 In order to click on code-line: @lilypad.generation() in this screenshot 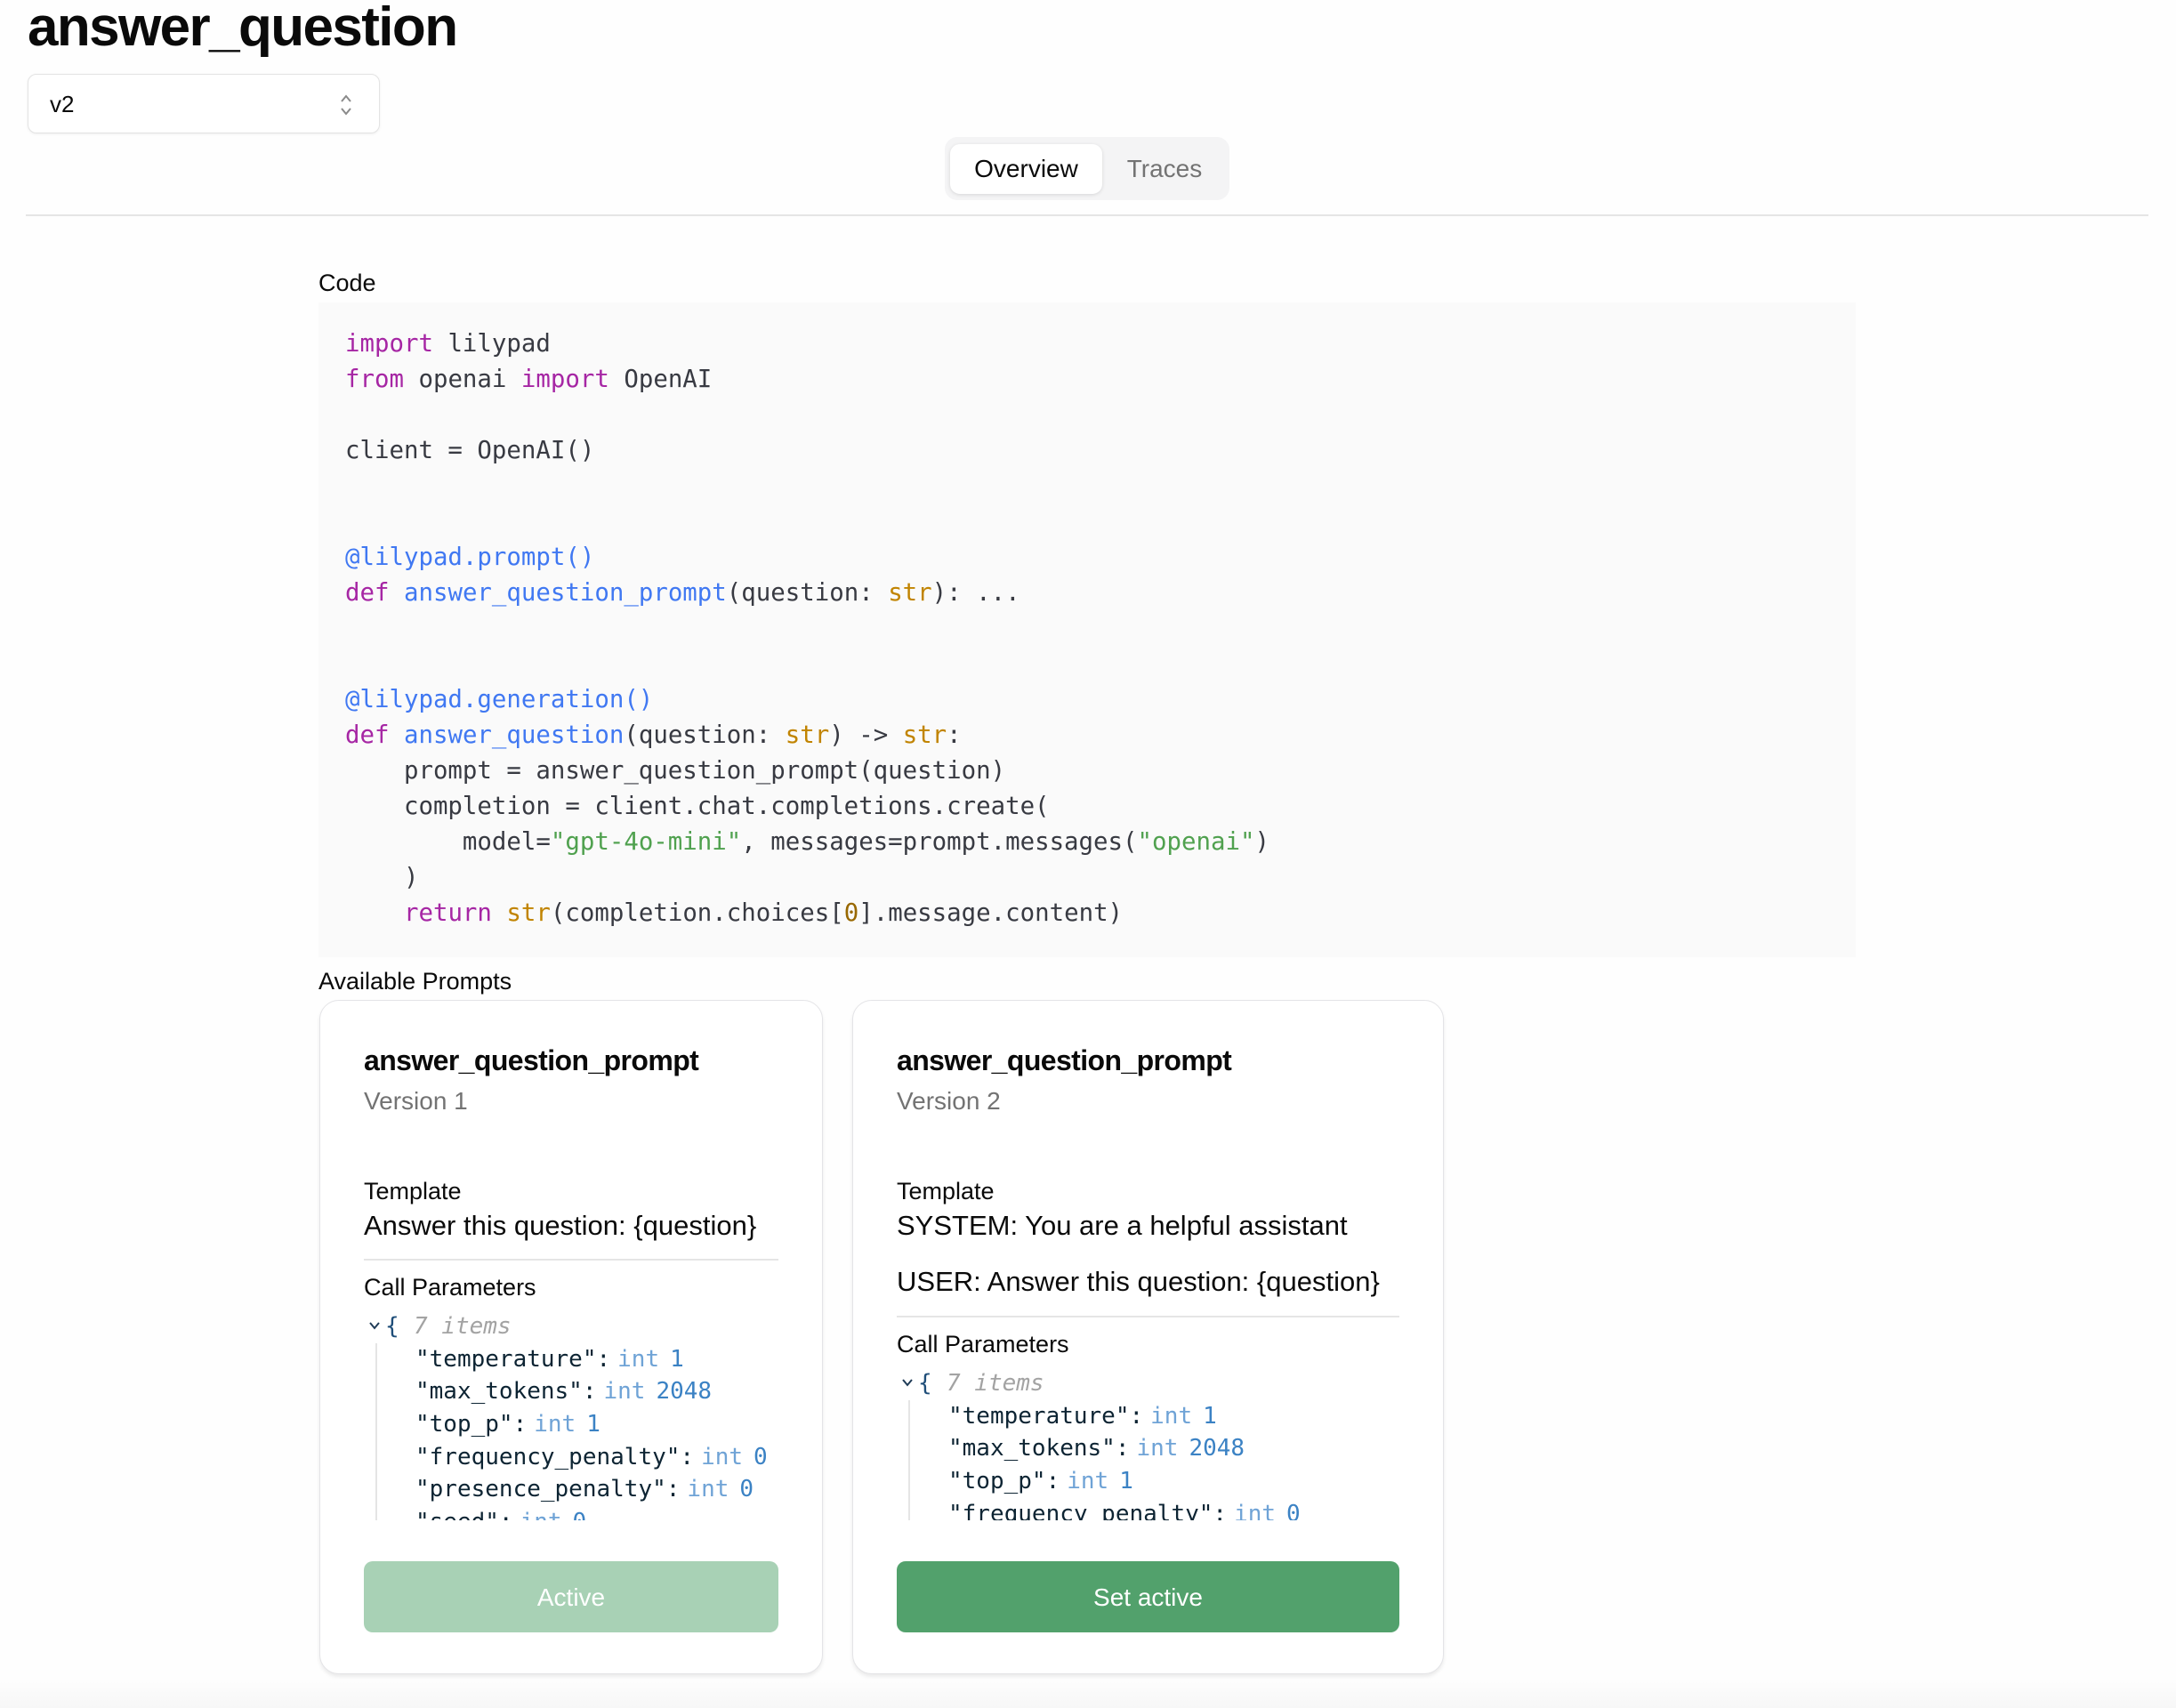, I will do `click(807, 700)`.